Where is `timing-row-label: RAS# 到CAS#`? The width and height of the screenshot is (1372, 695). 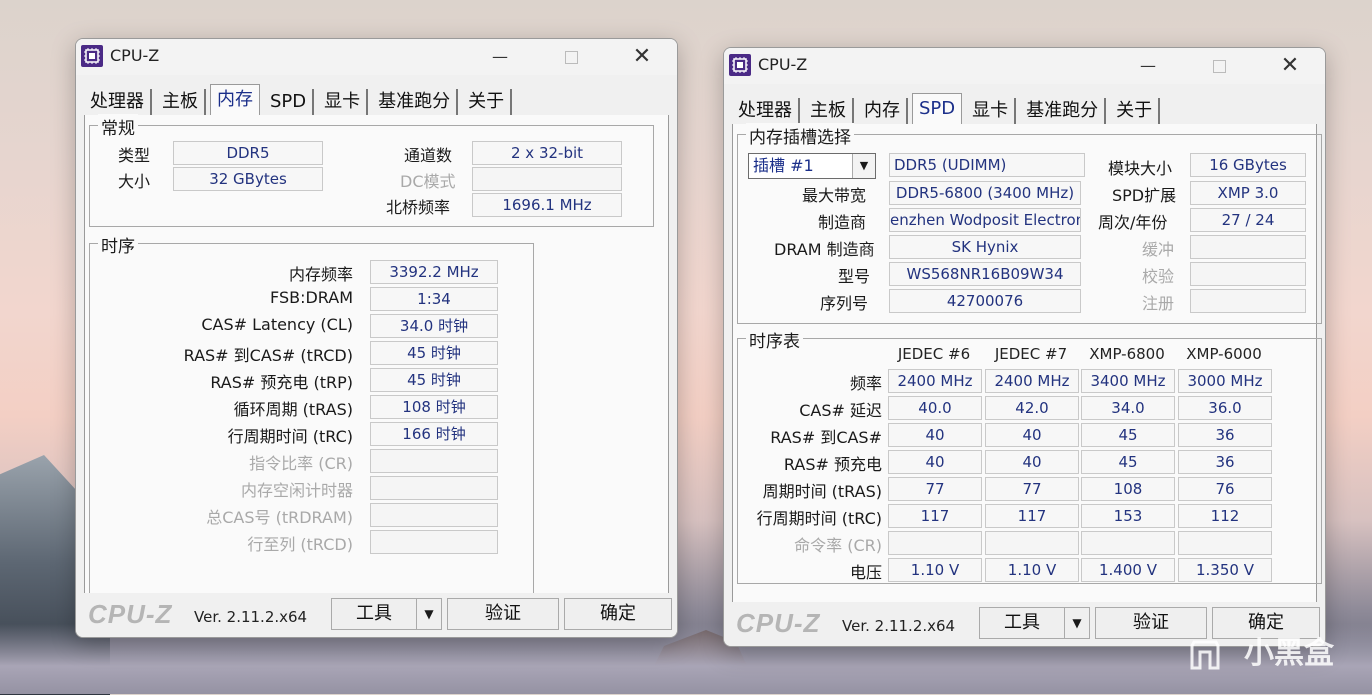 timing-row-label: RAS# 到CAS# is located at coordinates (826, 437).